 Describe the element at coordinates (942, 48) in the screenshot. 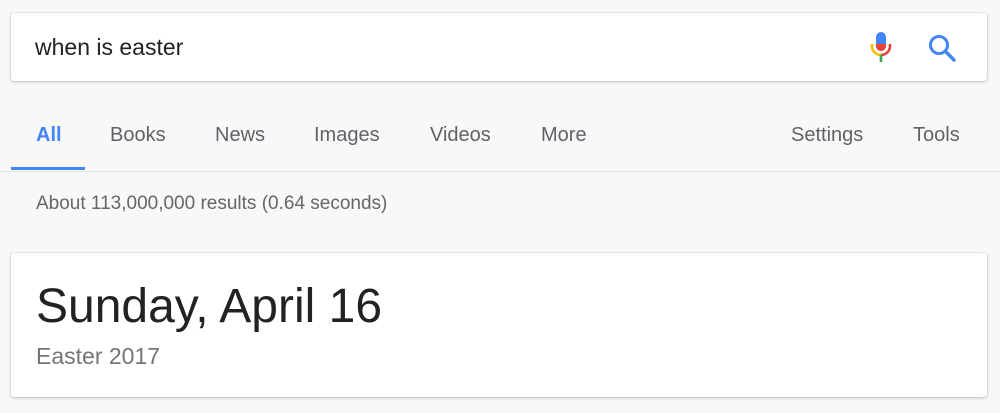

I see `magnifier-icon` at that location.